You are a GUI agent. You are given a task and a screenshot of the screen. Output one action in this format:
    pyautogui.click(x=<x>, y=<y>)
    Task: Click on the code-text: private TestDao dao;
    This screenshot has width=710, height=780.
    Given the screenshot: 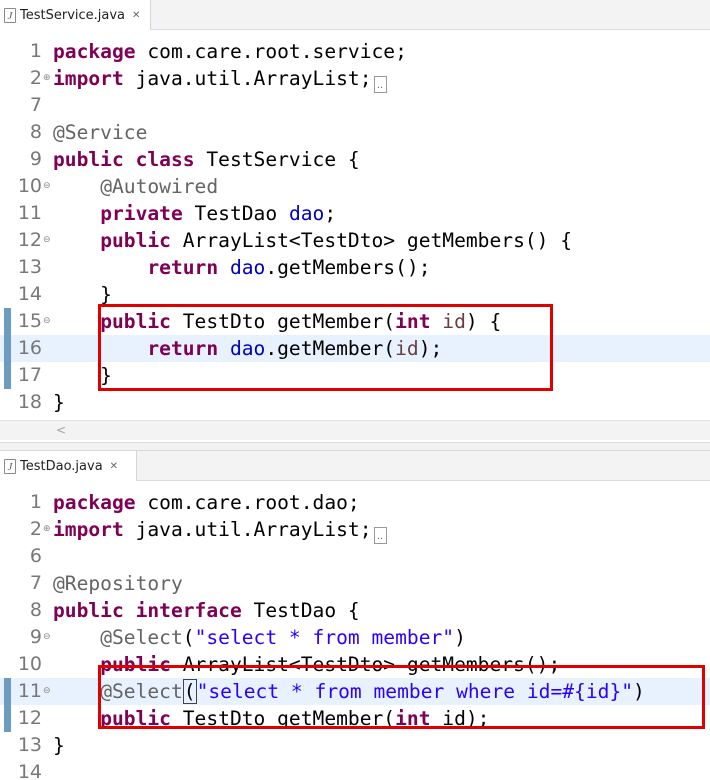 What is the action you would take?
    pyautogui.click(x=194, y=213)
    